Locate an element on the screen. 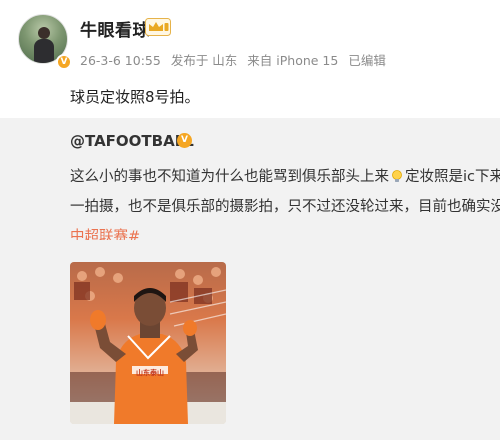 Image resolution: width=500 pixels, height=440 pixels. player-photo is located at coordinates (148, 343).